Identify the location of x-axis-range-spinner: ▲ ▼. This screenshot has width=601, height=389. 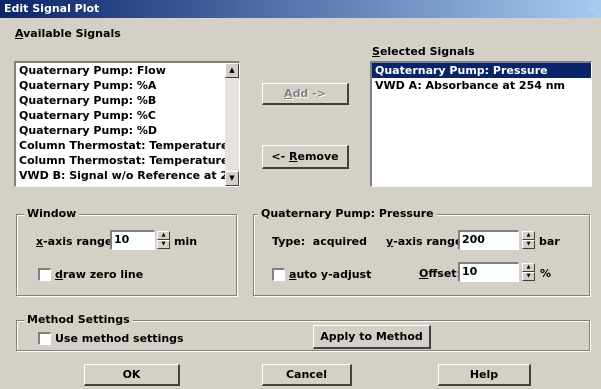
(163, 240).